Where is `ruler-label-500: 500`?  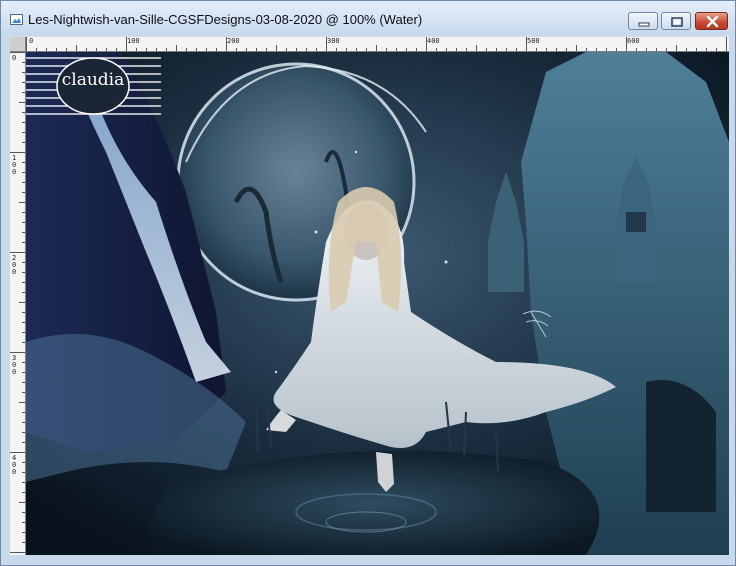
ruler-label-500: 500 is located at coordinates (533, 41).